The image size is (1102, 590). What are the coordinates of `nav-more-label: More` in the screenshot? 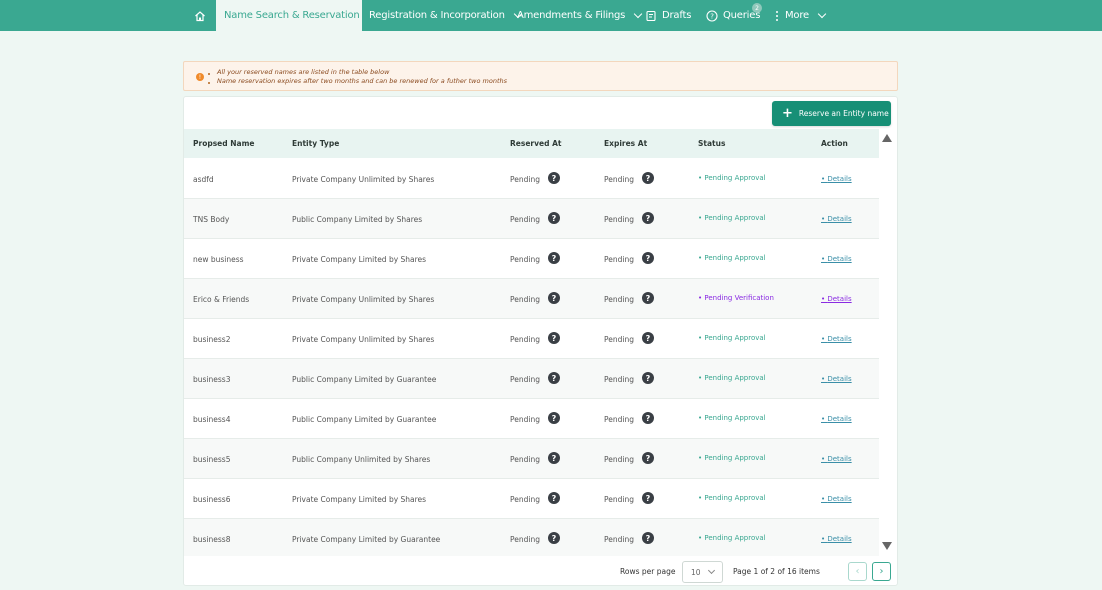 It's located at (797, 15).